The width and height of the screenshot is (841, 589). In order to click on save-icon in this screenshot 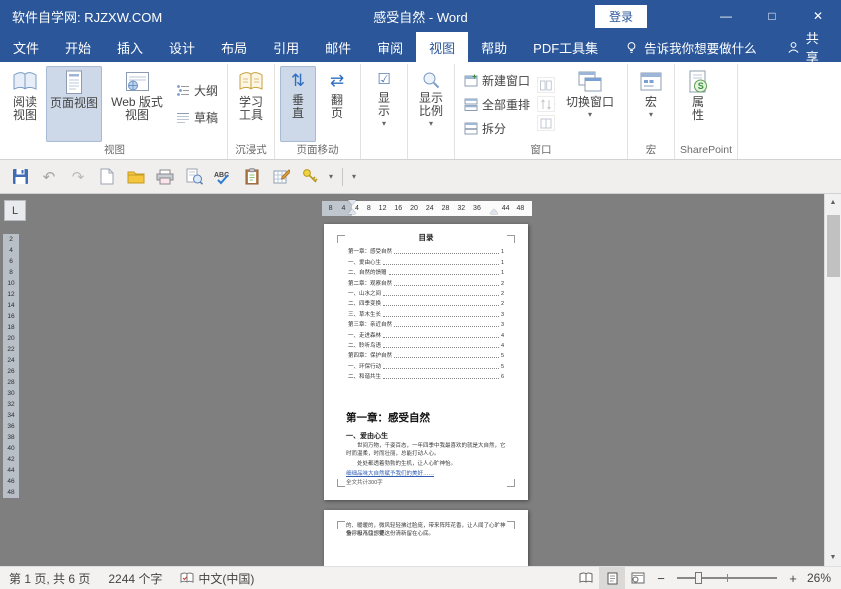, I will do `click(20, 177)`.